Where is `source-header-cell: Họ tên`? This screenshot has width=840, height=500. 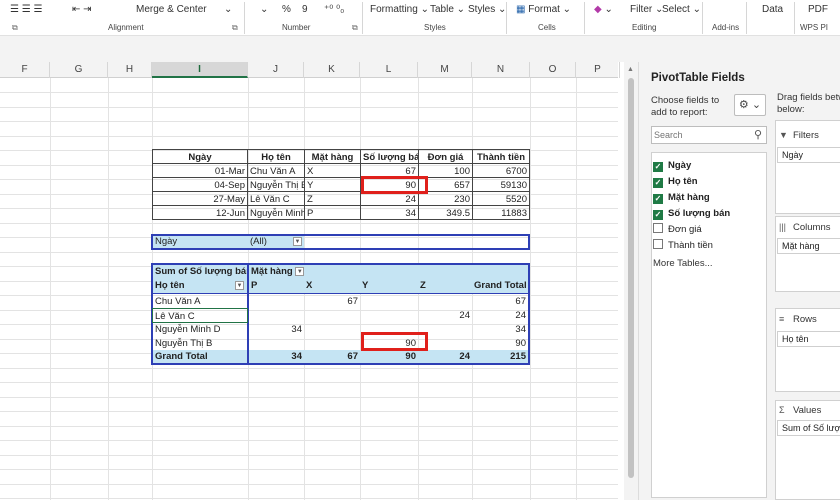
source-header-cell: Họ tên is located at coordinates (276, 156).